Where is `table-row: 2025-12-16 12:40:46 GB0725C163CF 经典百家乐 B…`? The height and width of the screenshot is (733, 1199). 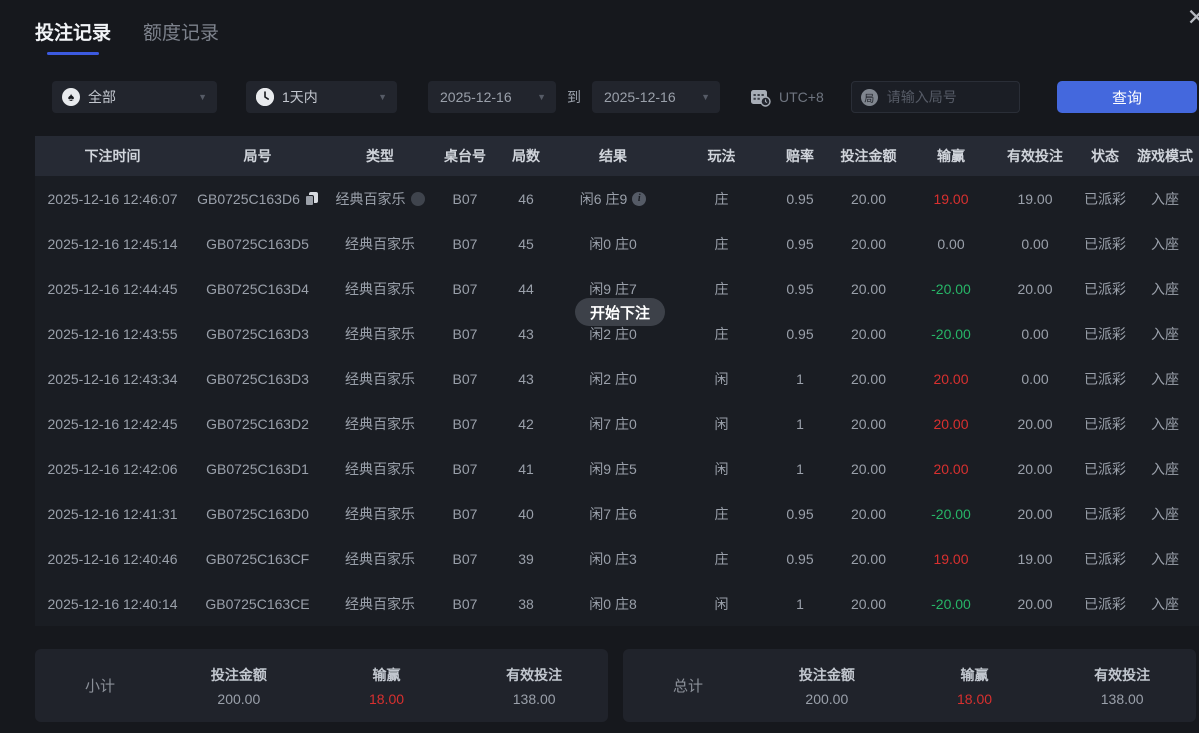
table-row: 2025-12-16 12:40:46 GB0725C163CF 经典百家乐 B… is located at coordinates (617, 558).